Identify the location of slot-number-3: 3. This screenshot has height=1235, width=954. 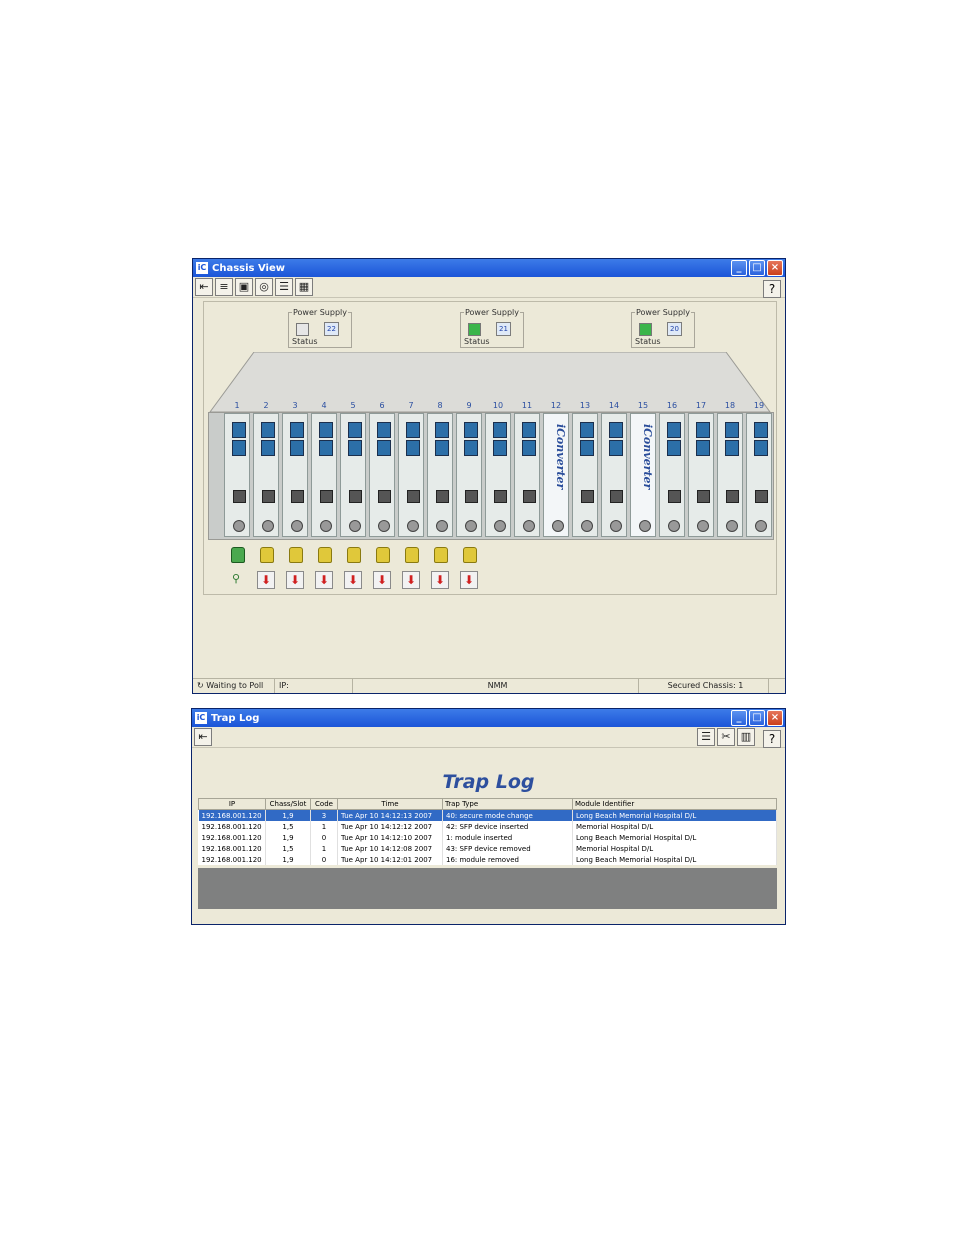
(295, 405).